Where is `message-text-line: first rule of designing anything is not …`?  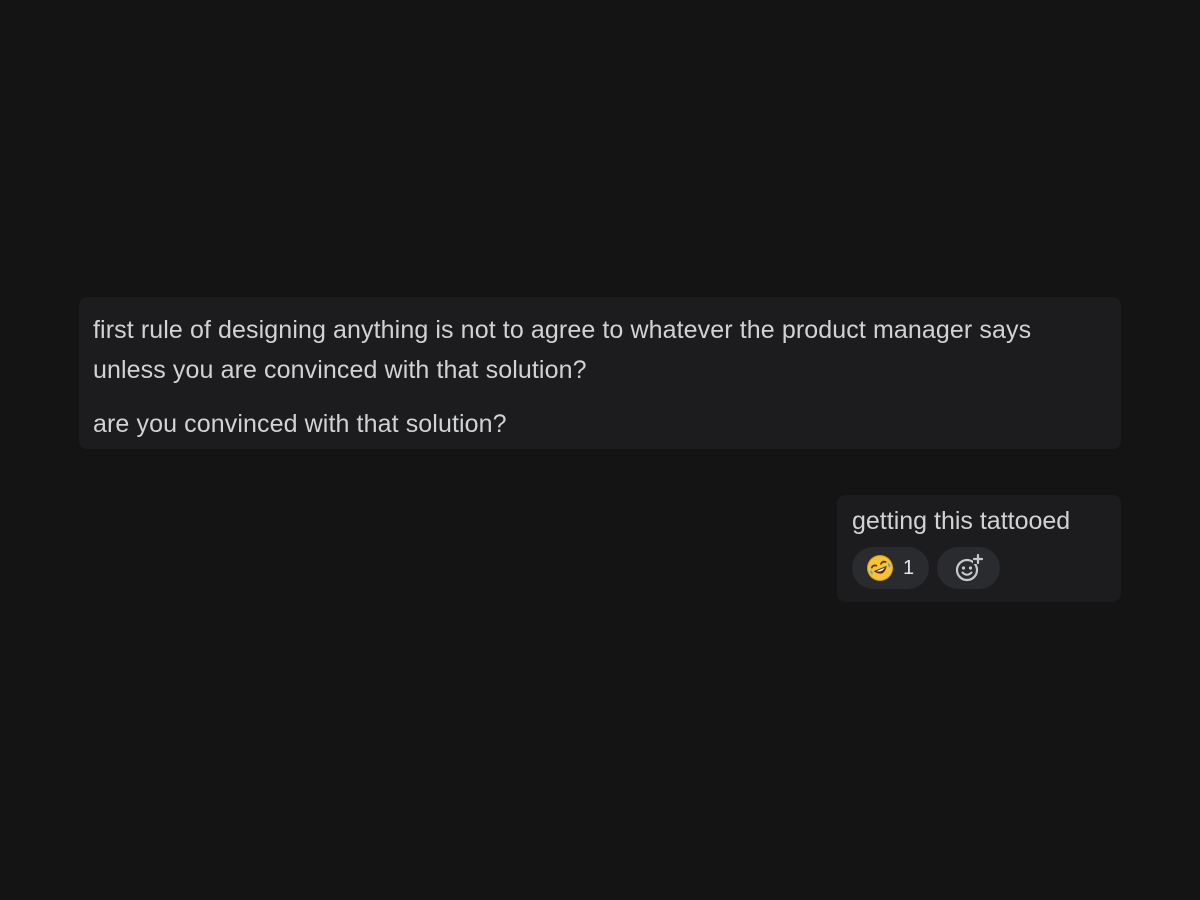
message-text-line: first rule of designing anything is not … is located at coordinates (562, 350).